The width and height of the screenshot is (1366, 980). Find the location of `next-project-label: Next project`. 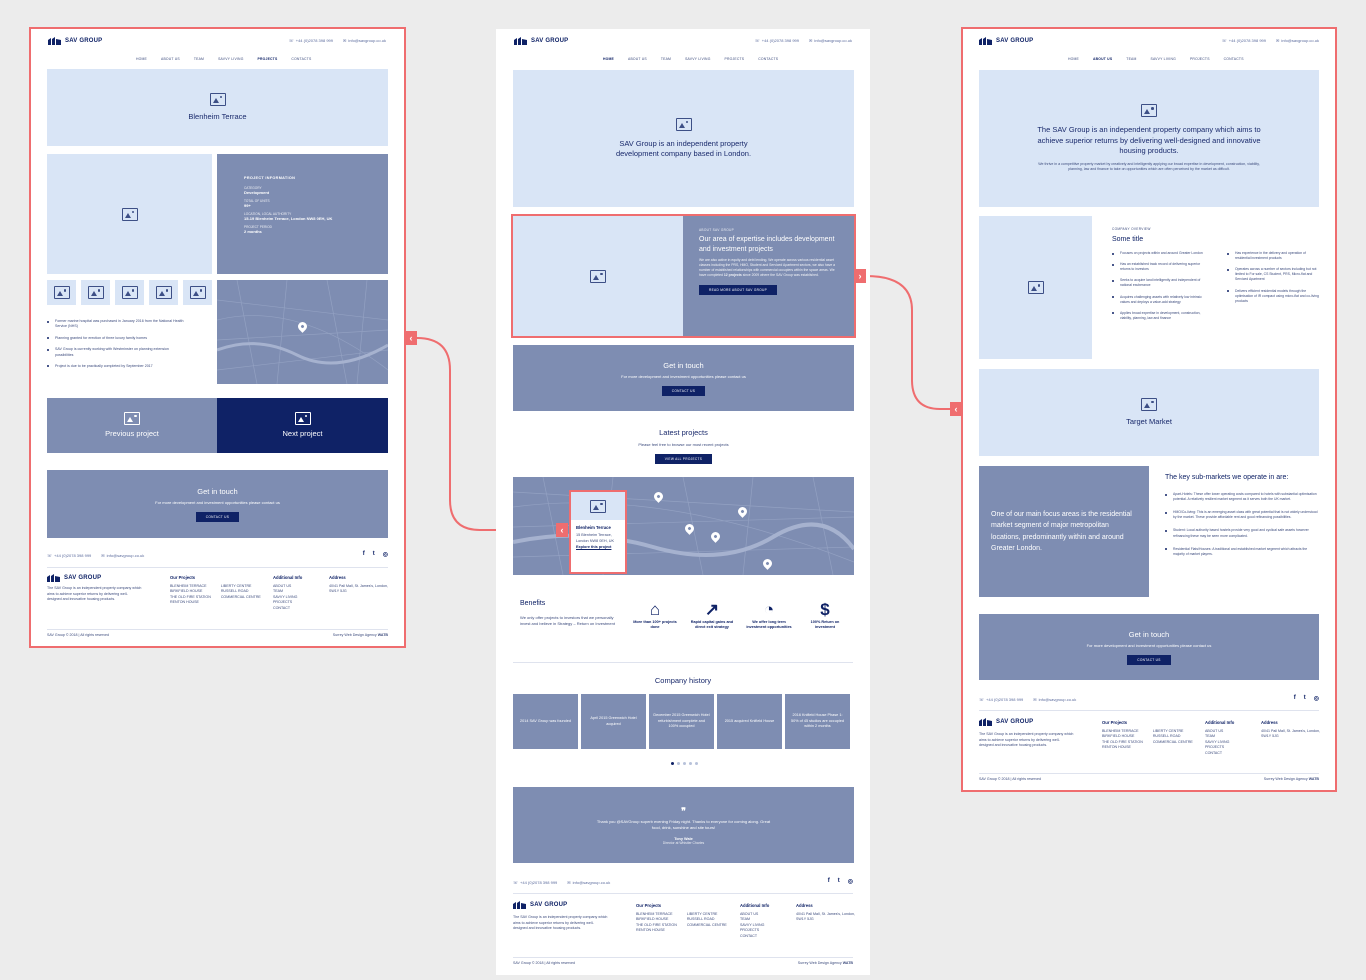

next-project-label: Next project is located at coordinates (302, 433).